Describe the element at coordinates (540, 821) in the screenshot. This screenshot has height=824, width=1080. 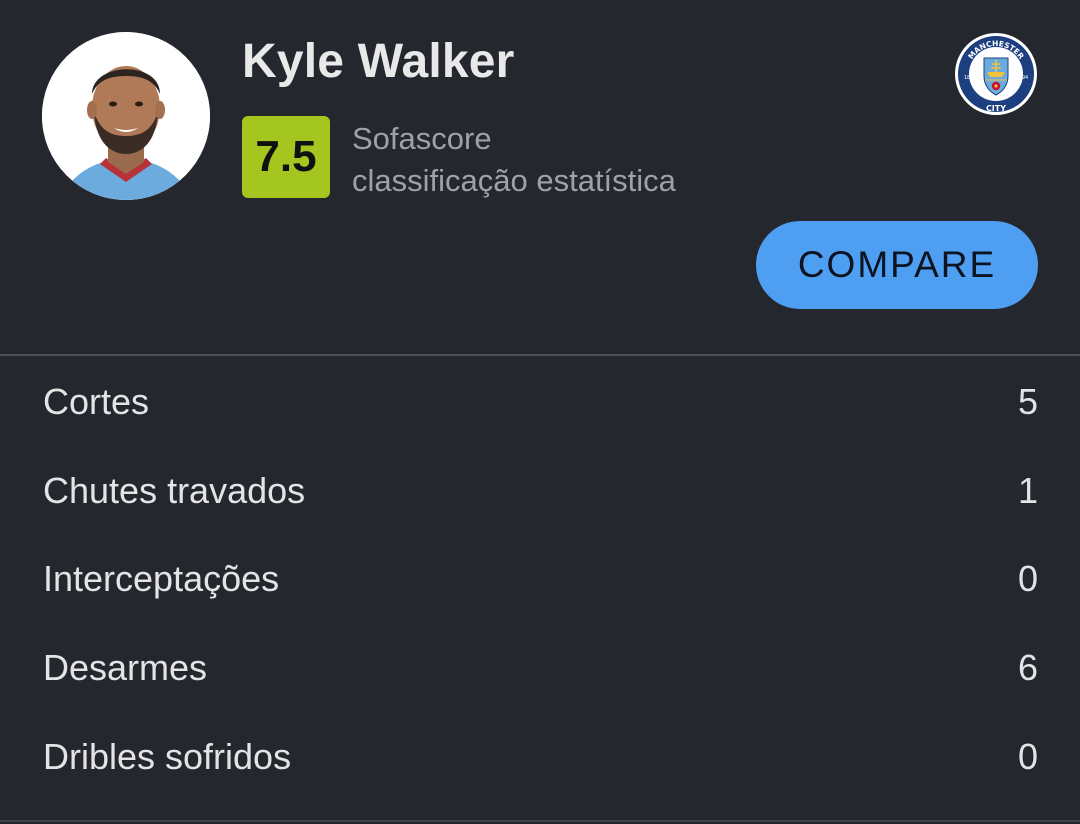
I see `bottom-divider` at that location.